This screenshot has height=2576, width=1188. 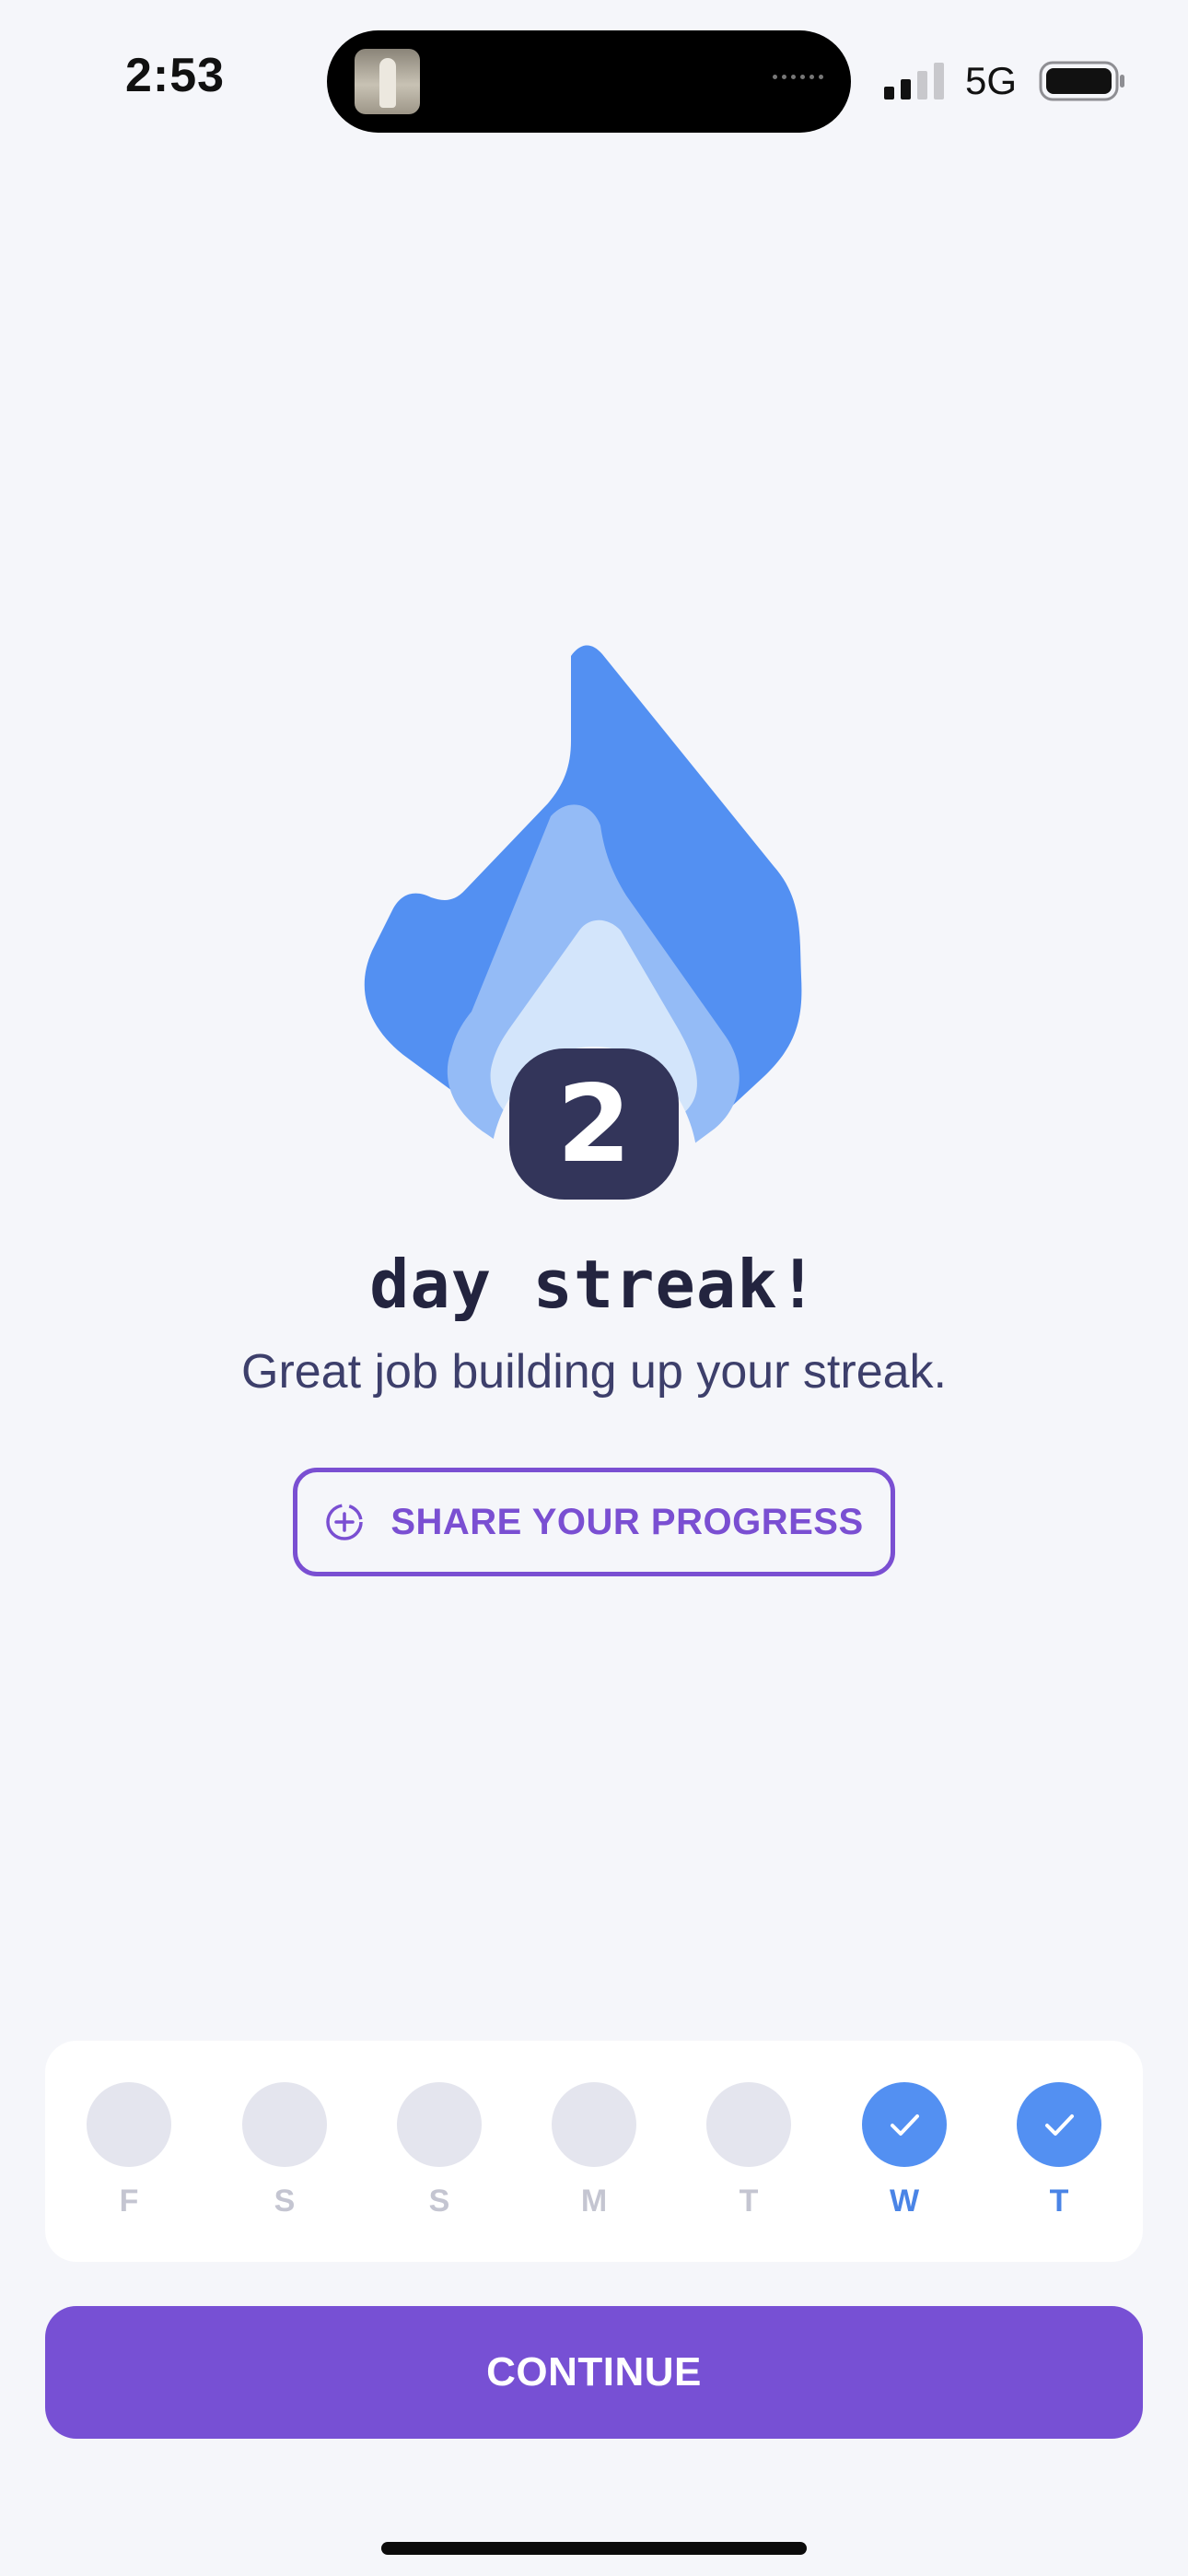 I want to click on day-label: W, so click(x=904, y=2201).